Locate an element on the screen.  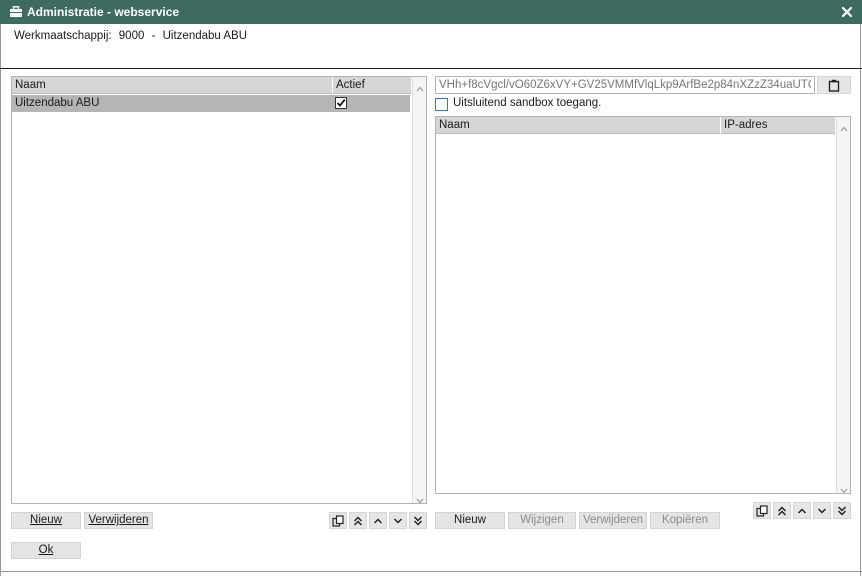
column-actief: Actief is located at coordinates (372, 85).